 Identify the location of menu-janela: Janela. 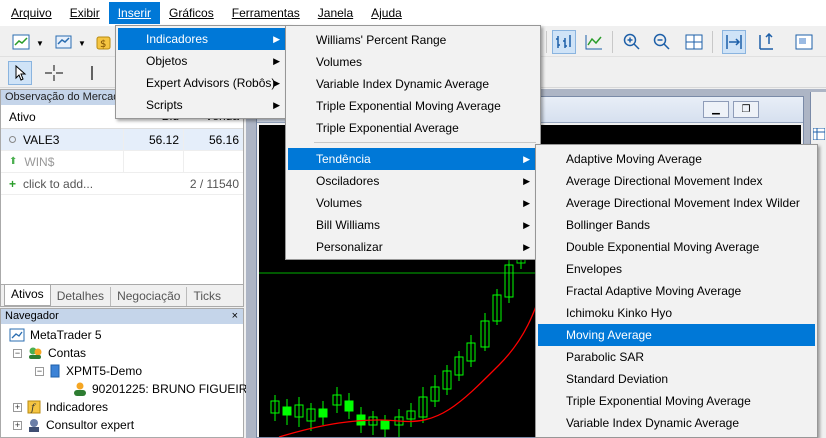
(335, 13).